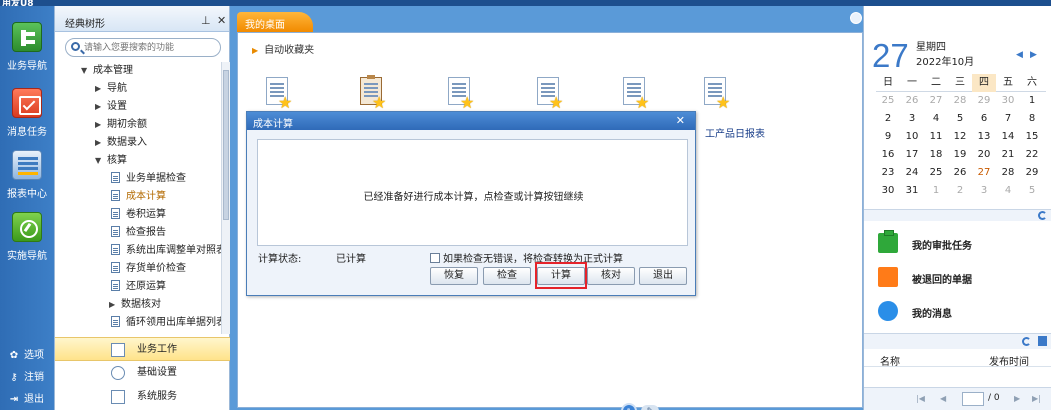 This screenshot has height=410, width=1051. What do you see at coordinates (960, 173) in the screenshot?
I see `calendar-day-cell: 26` at bounding box center [960, 173].